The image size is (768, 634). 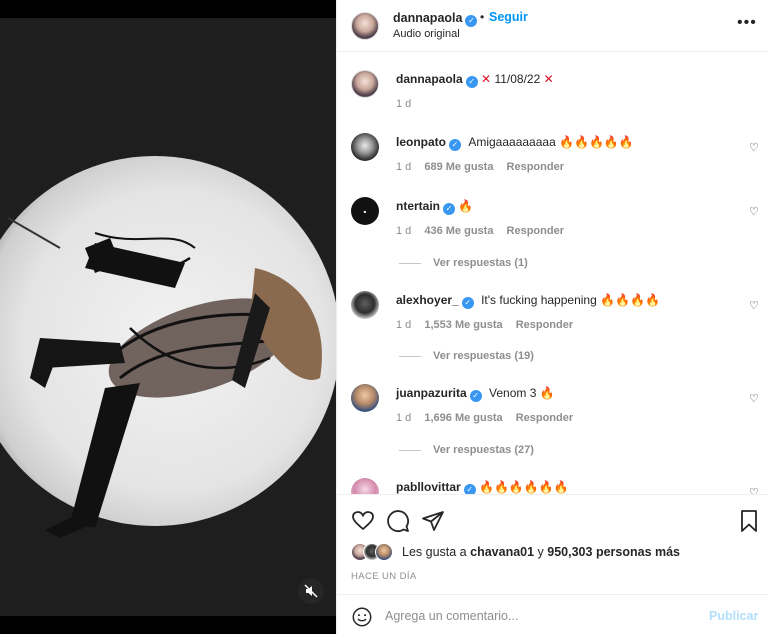 I want to click on publish-button: Publicar, so click(x=733, y=616).